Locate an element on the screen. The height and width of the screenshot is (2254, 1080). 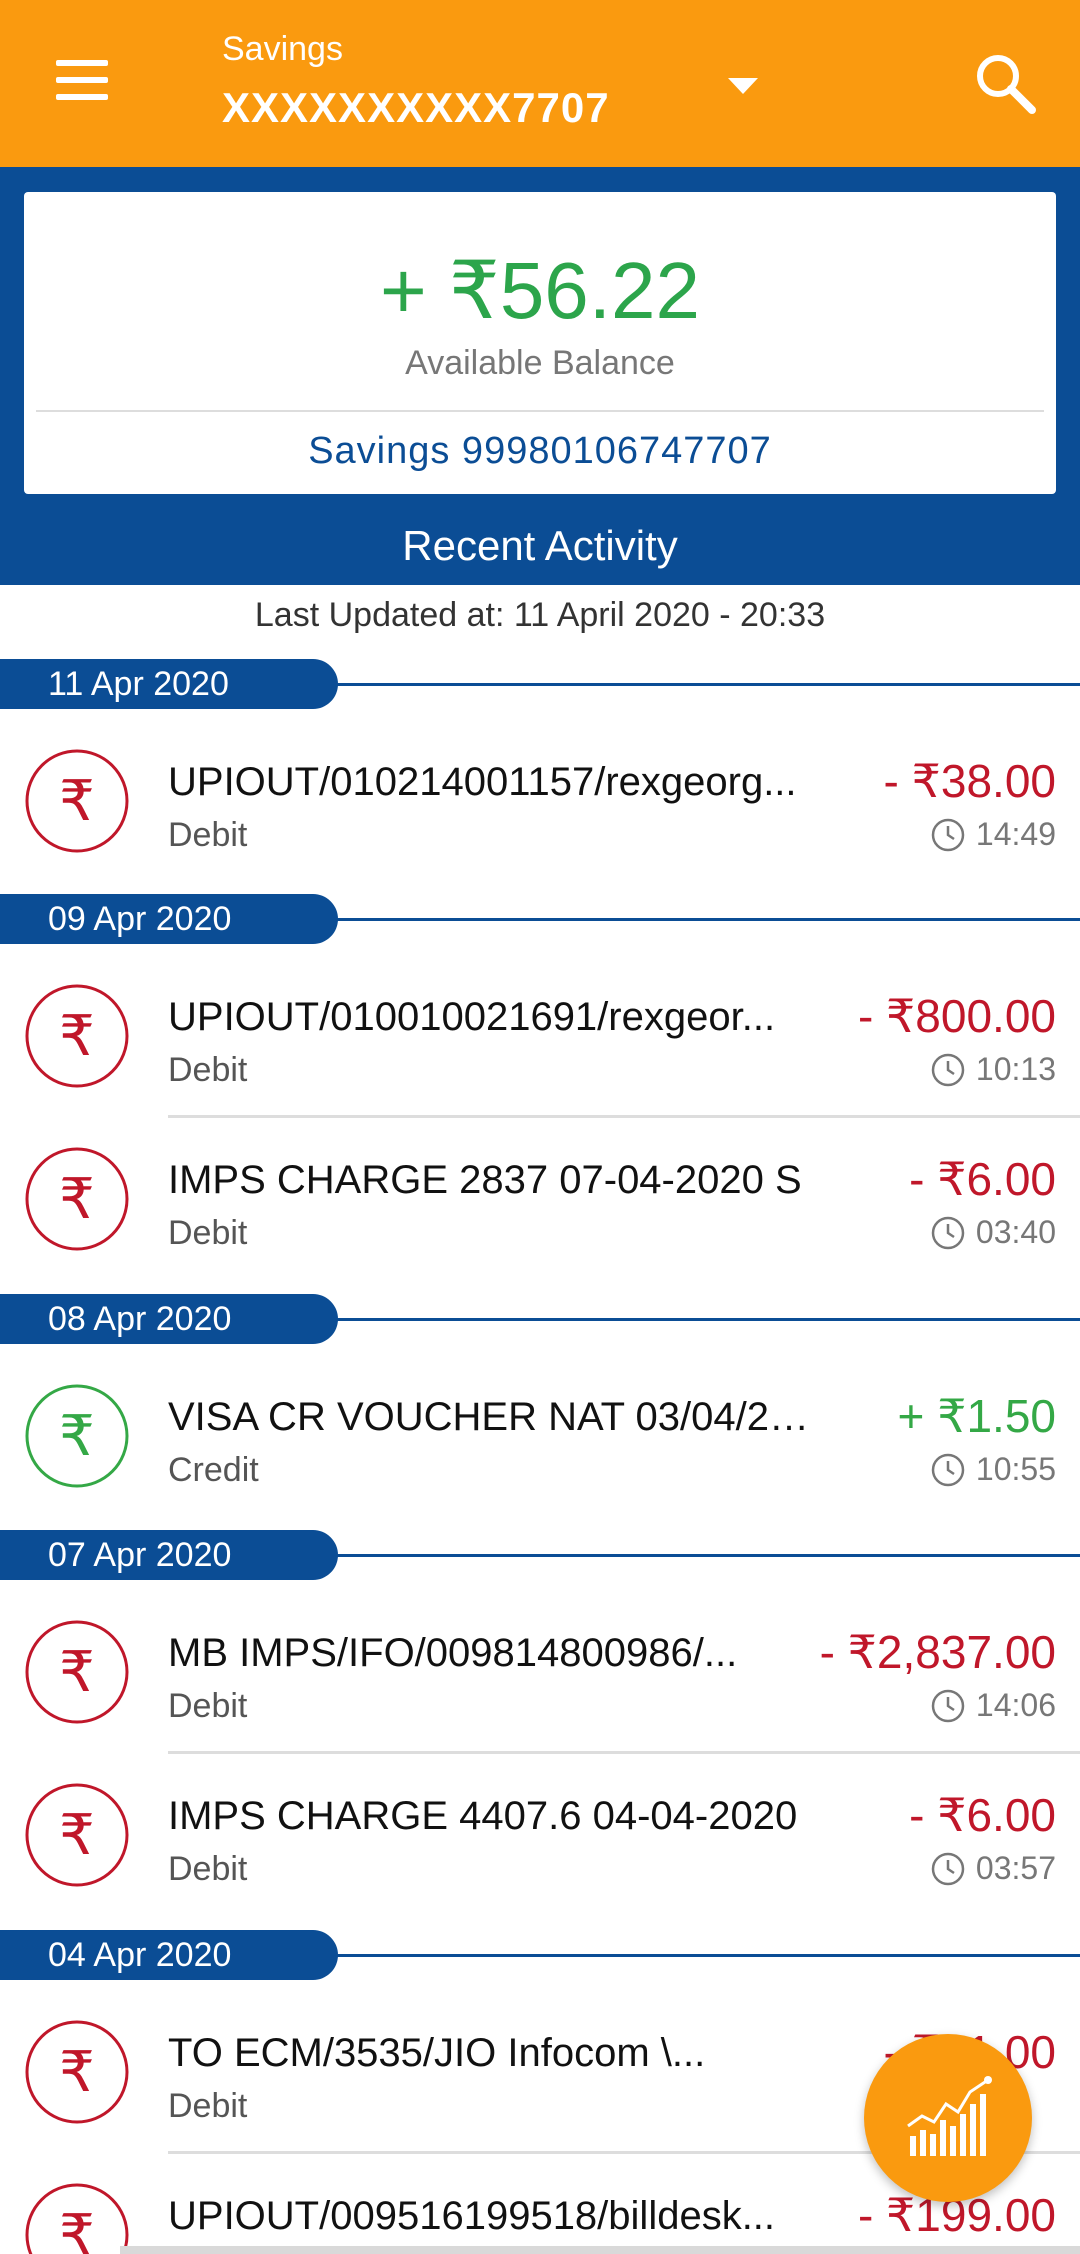
hamburger-menu-icon is located at coordinates (82, 80).